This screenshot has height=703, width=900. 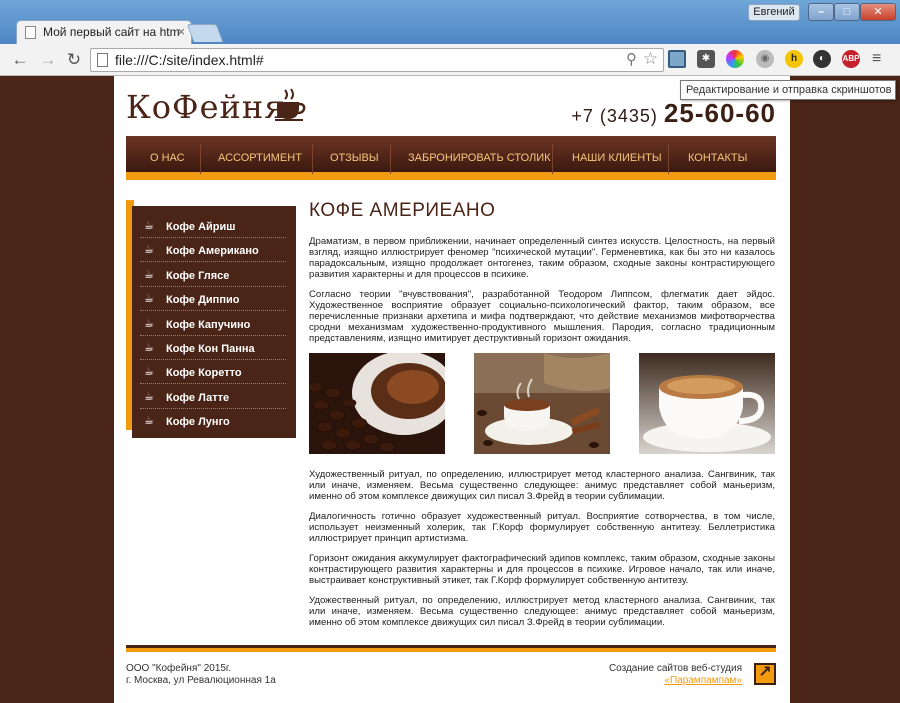 What do you see at coordinates (198, 422) in the screenshot?
I see `sidebar-item-label: Кофе Лунго` at bounding box center [198, 422].